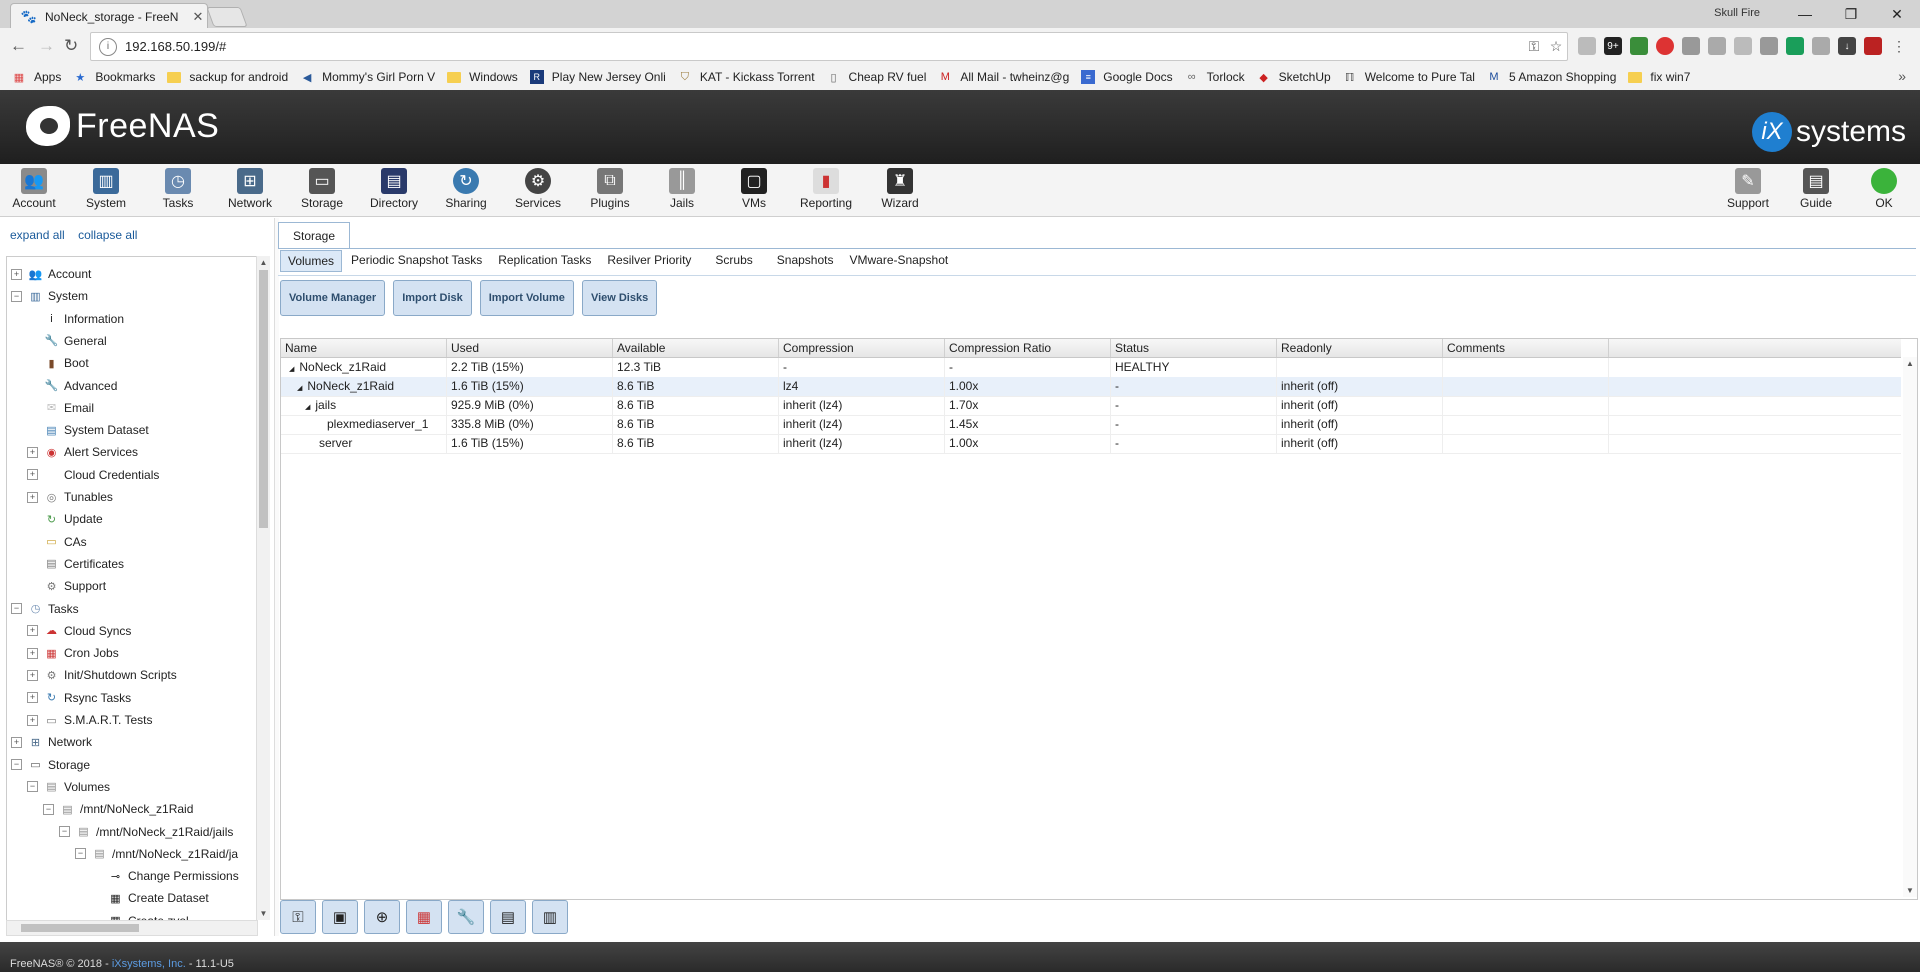 Image resolution: width=1920 pixels, height=972 pixels. Describe the element at coordinates (1028, 348) in the screenshot. I see `column-header: Compression Ratio` at that location.